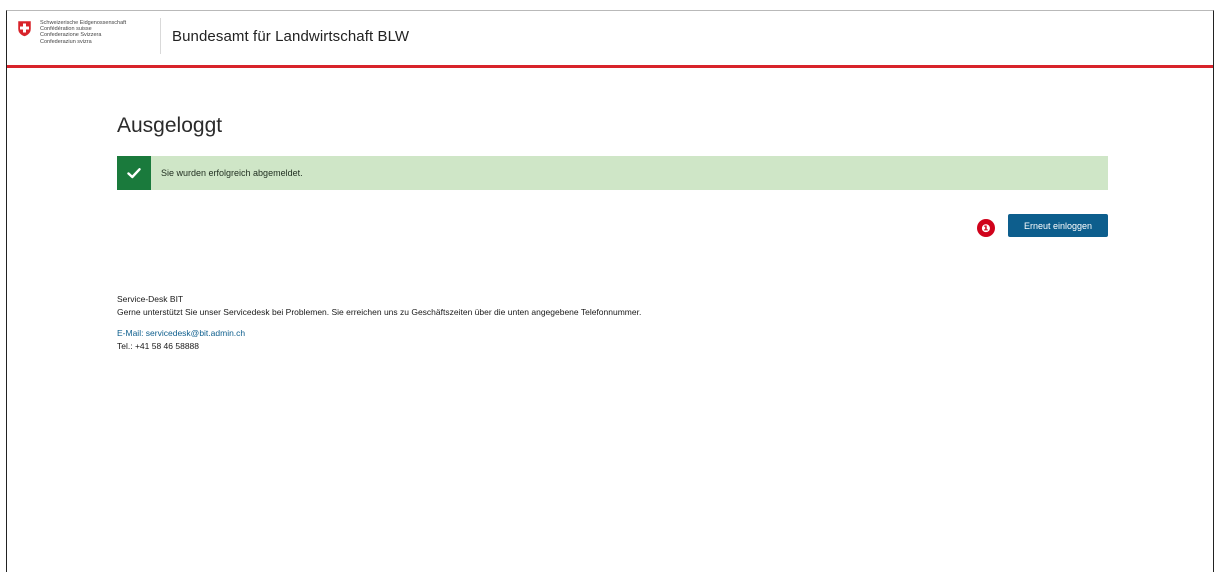  I want to click on logo-line-rm: Confederaziun svizra, so click(66, 41).